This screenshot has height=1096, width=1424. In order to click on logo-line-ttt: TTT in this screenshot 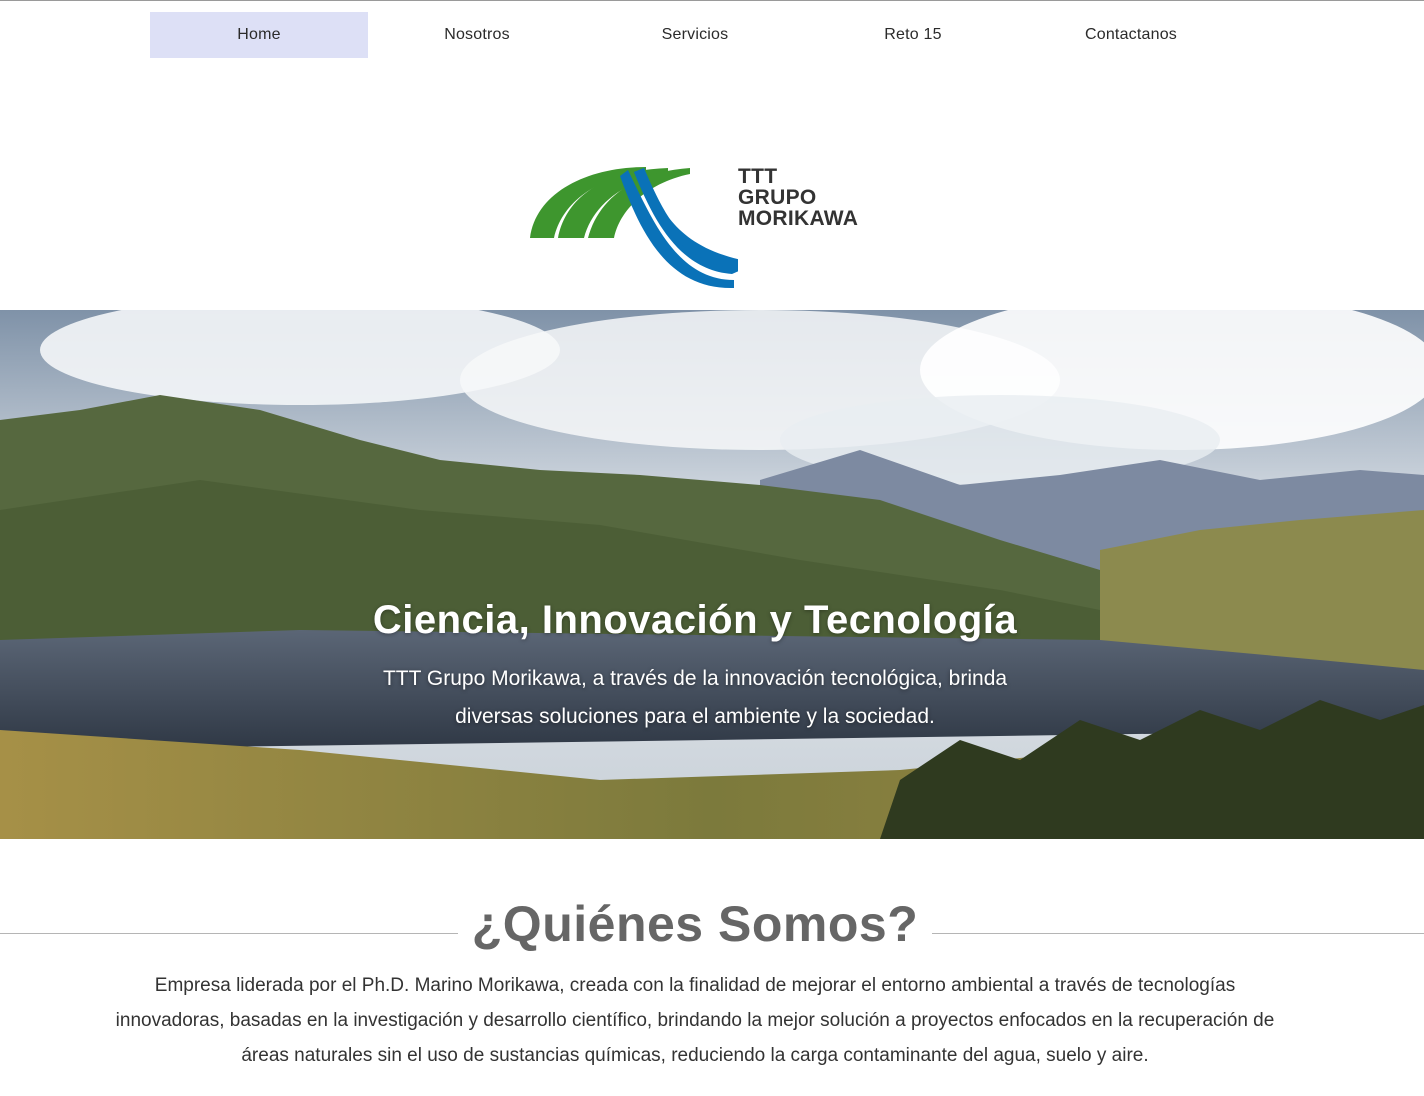, I will do `click(758, 176)`.